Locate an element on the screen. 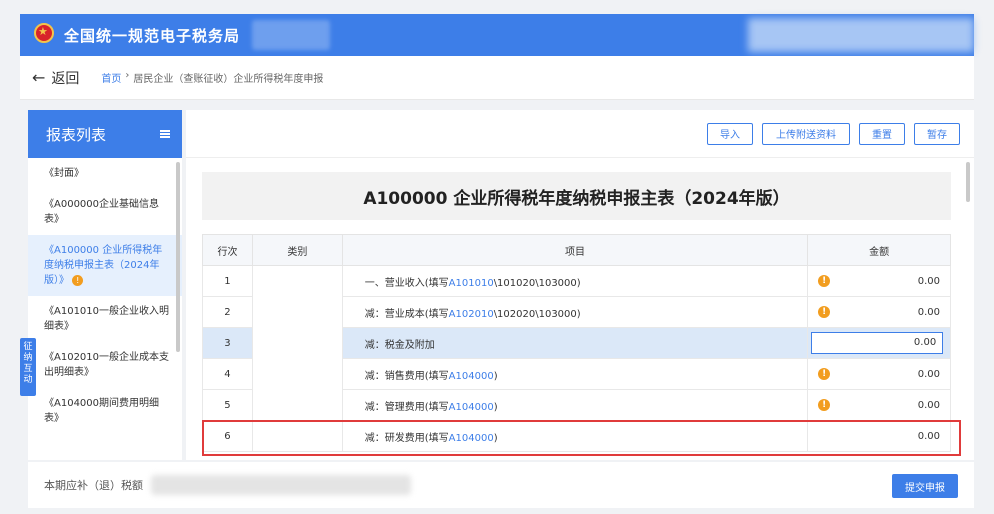 Image resolution: width=994 pixels, height=514 pixels. row-index: 2 is located at coordinates (227, 312).